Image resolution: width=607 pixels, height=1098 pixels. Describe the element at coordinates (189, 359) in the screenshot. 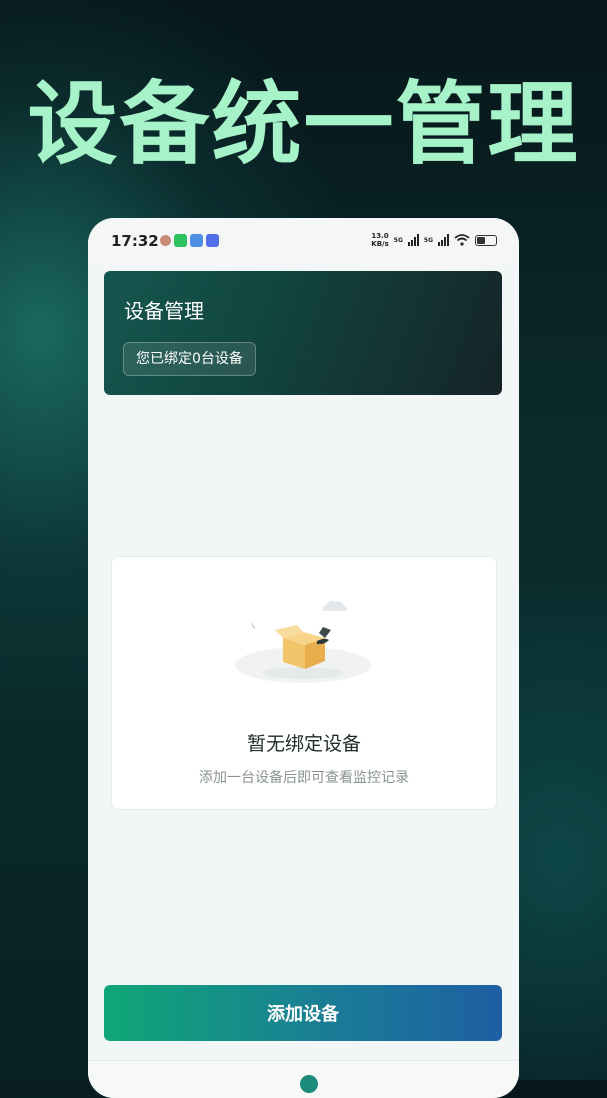

I see `bound-count-badge: 您已绑定0台设备` at that location.